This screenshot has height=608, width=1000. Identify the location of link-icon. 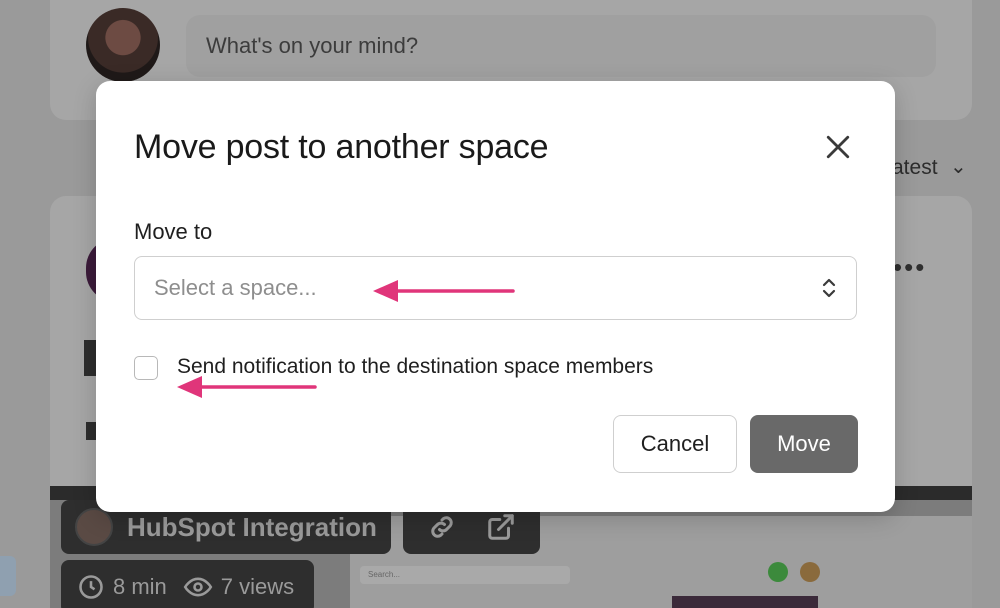
(442, 527).